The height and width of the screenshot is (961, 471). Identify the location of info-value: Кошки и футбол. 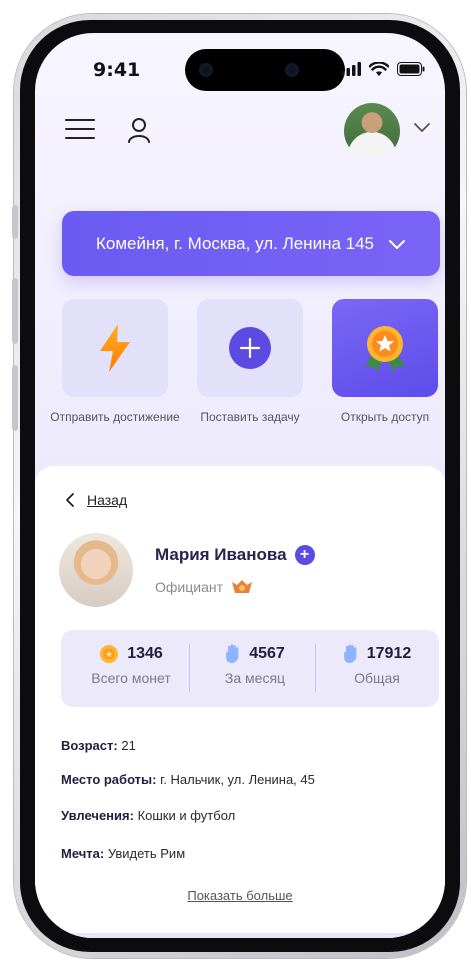
(186, 815).